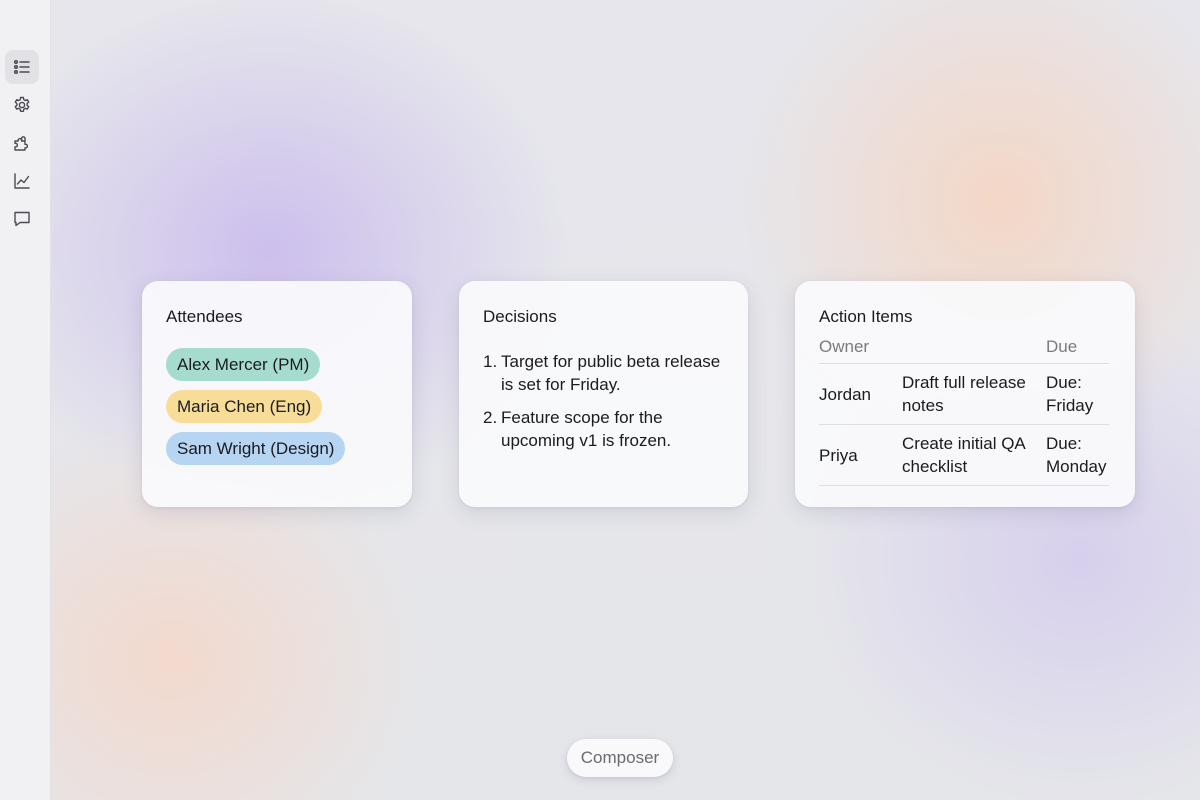 The height and width of the screenshot is (800, 1200). What do you see at coordinates (1077, 455) in the screenshot?
I see `cell-due: Due: Monday` at bounding box center [1077, 455].